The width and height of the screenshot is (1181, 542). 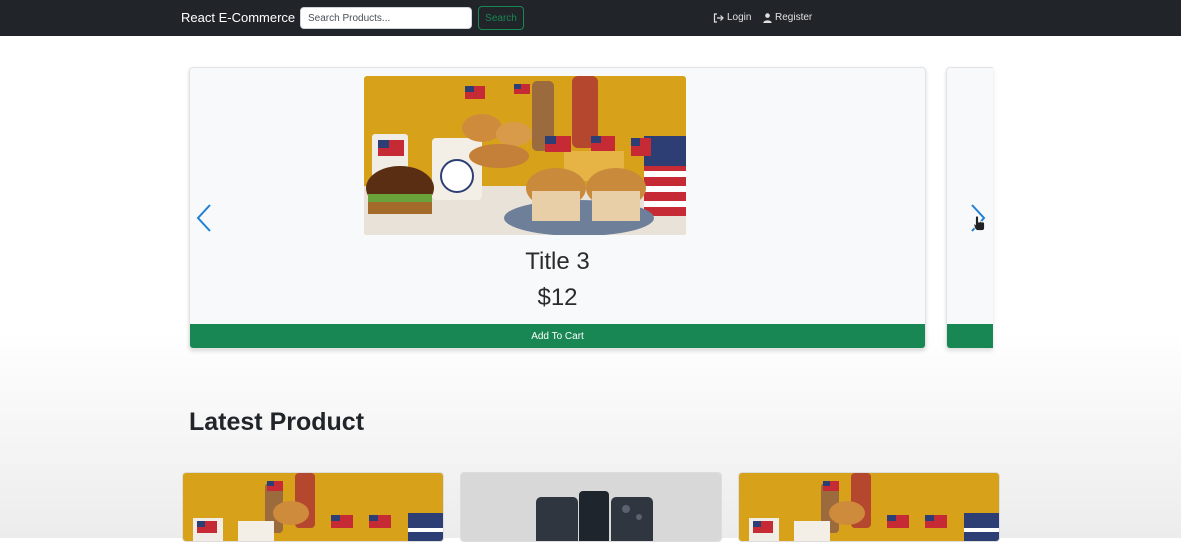 What do you see at coordinates (718, 17) in the screenshot?
I see `sign-in-icon` at bounding box center [718, 17].